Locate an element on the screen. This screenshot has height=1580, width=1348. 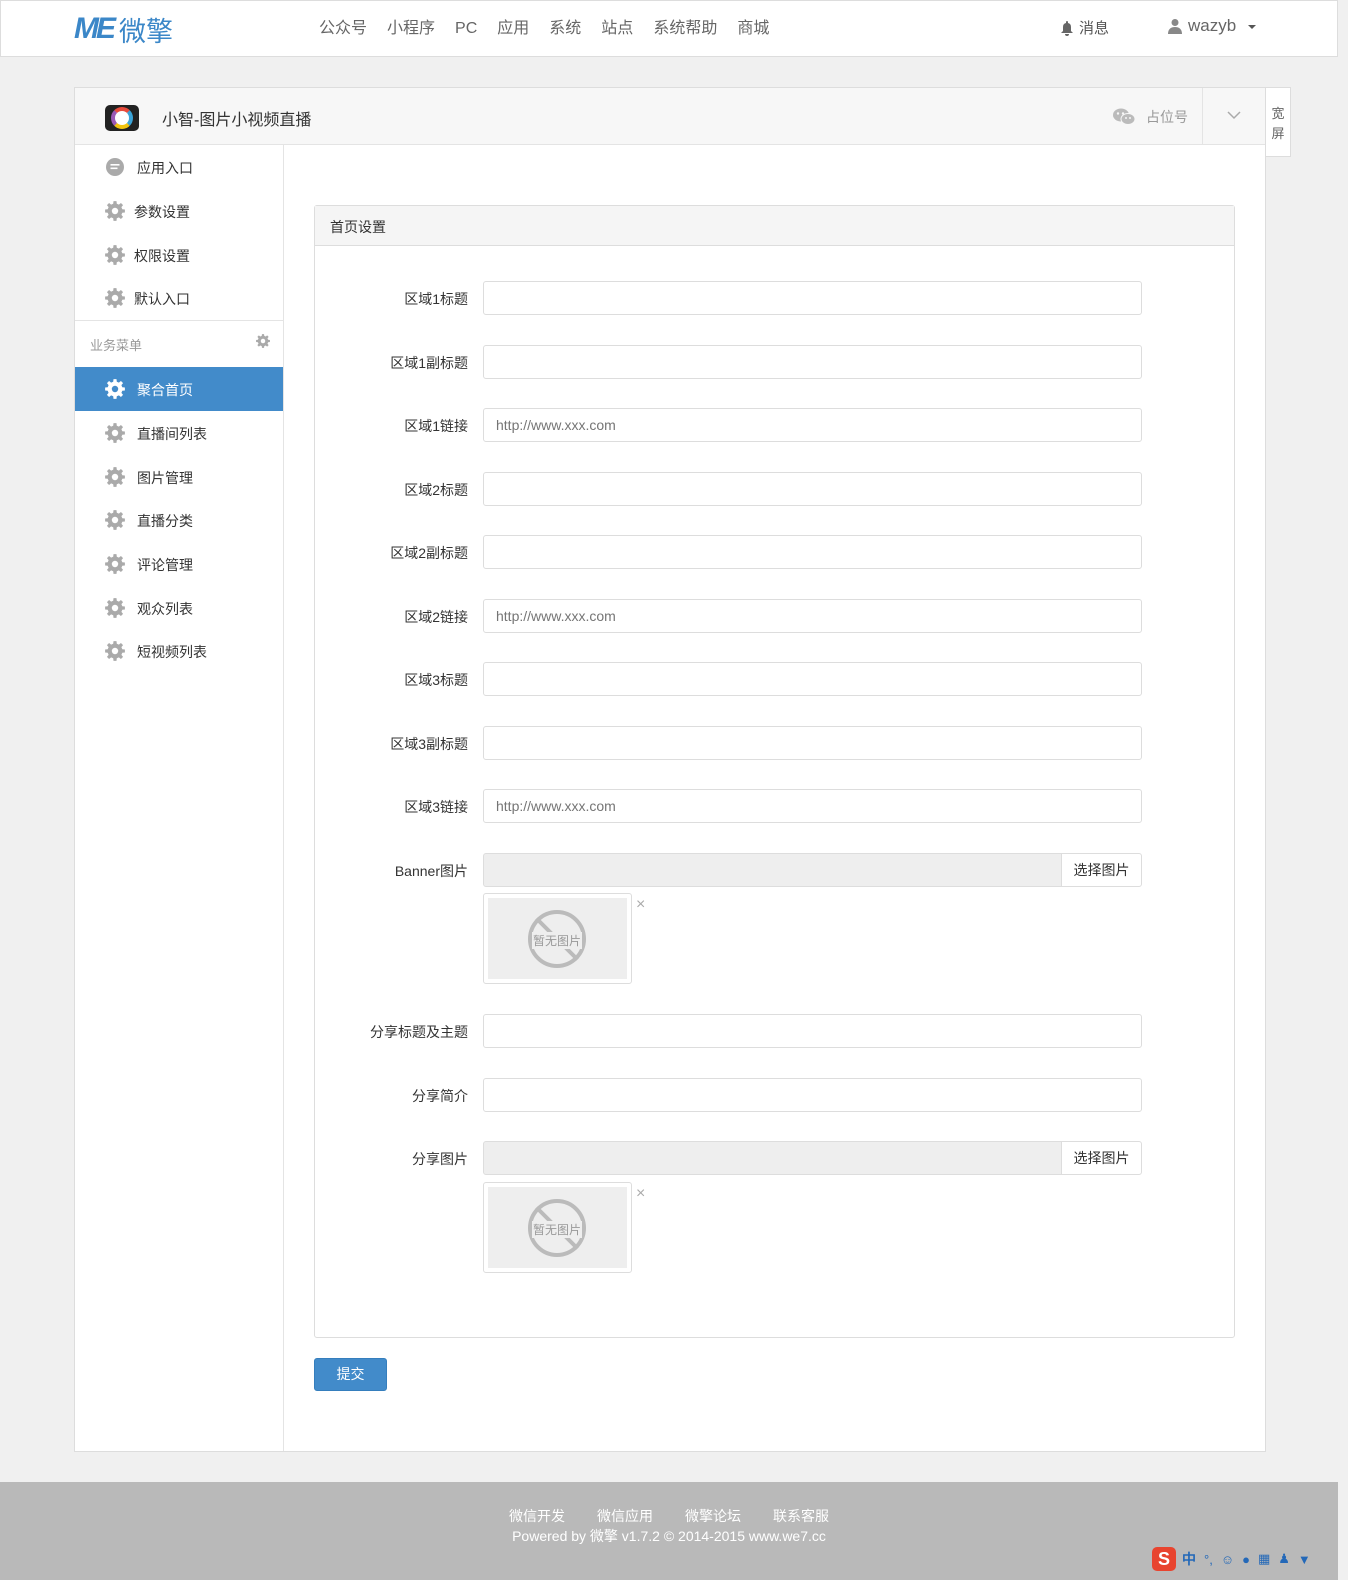
sidebar-item-live-categories: 直播分类 is located at coordinates (179, 520).